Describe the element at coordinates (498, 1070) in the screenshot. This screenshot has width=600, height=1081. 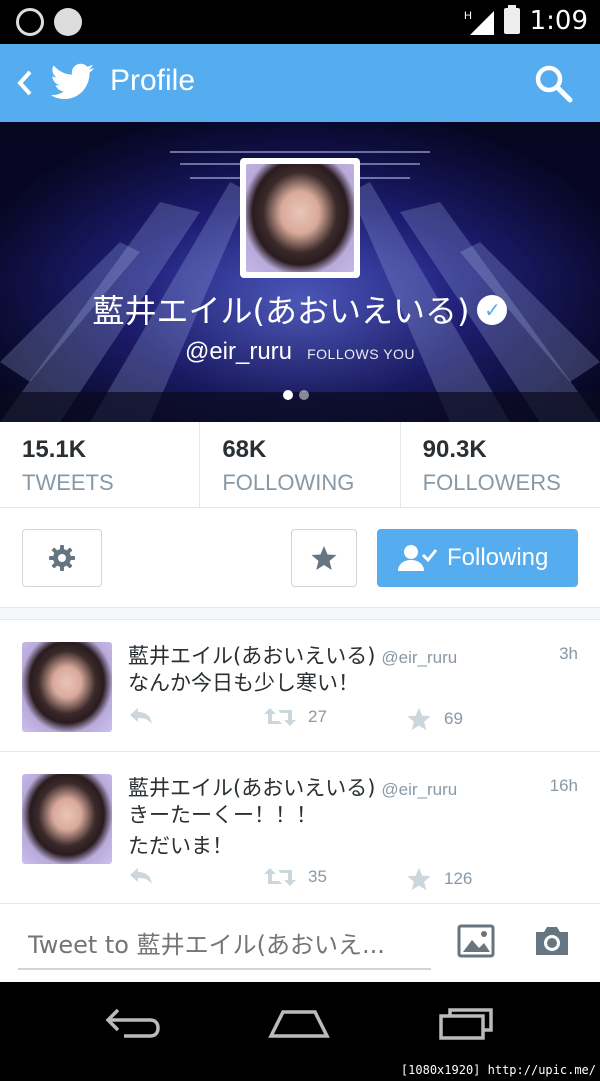
I see `watermark: [1080x1920] http://upic.me/` at that location.